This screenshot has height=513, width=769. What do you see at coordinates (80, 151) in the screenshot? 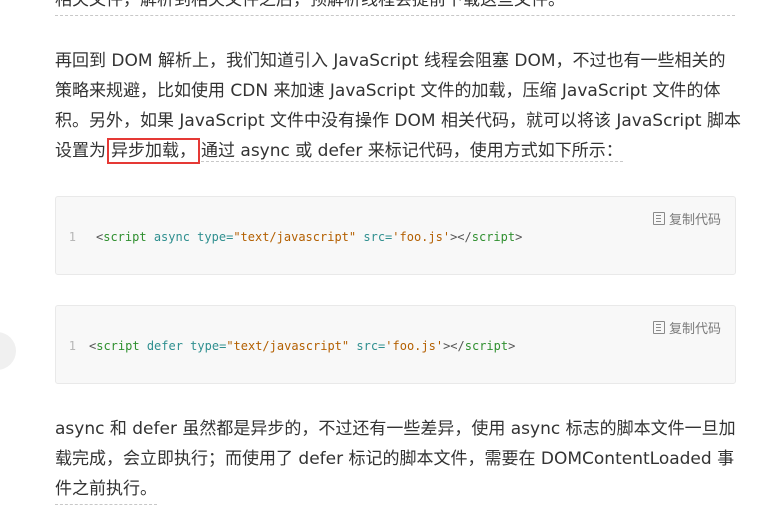
I see `text-fragment: 设置为` at bounding box center [80, 151].